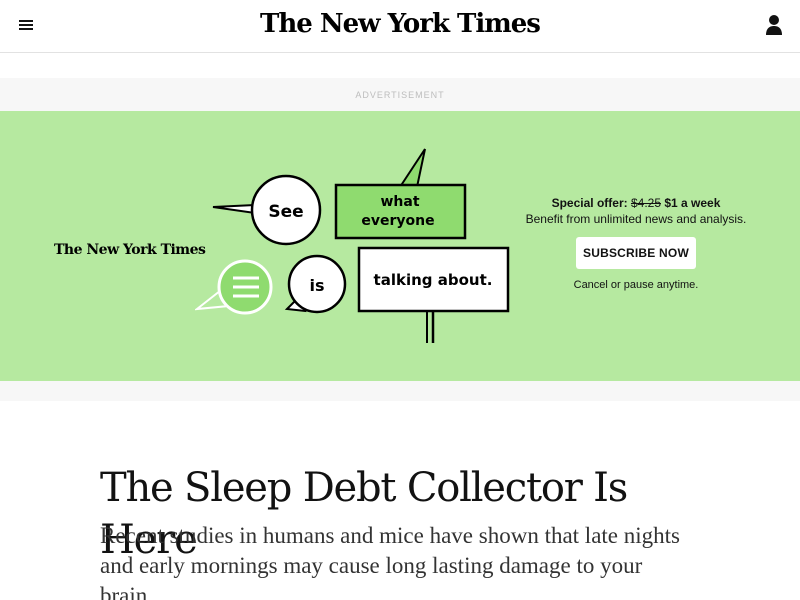  What do you see at coordinates (399, 202) in the screenshot?
I see `what-bubble-text: what` at bounding box center [399, 202].